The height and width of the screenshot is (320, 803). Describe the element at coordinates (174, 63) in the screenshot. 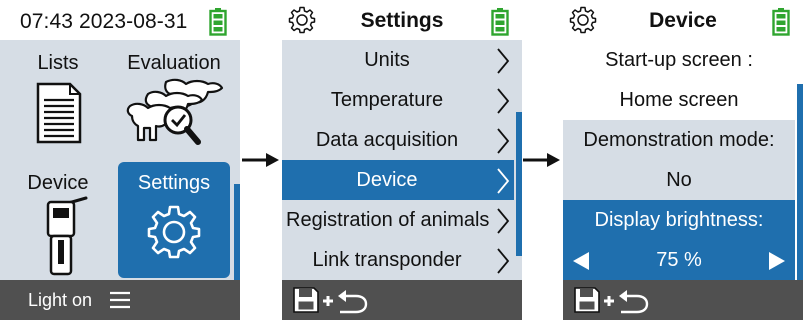

I see `tile-evaluation-label: Evaluation` at that location.